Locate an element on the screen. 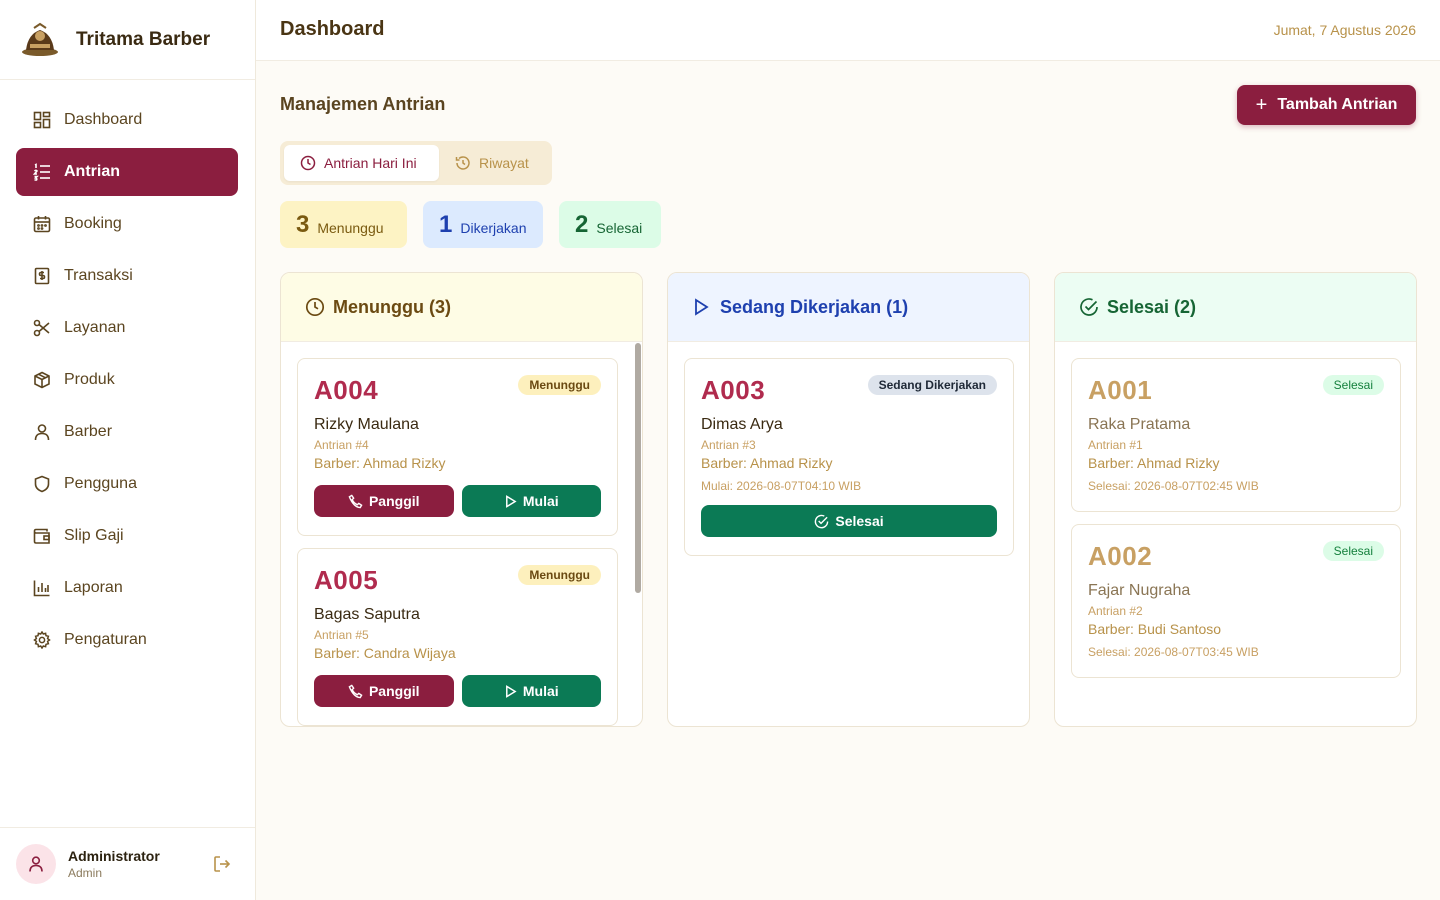 The width and height of the screenshot is (1440, 900). tab-label: Antrian Hari Ini is located at coordinates (370, 163).